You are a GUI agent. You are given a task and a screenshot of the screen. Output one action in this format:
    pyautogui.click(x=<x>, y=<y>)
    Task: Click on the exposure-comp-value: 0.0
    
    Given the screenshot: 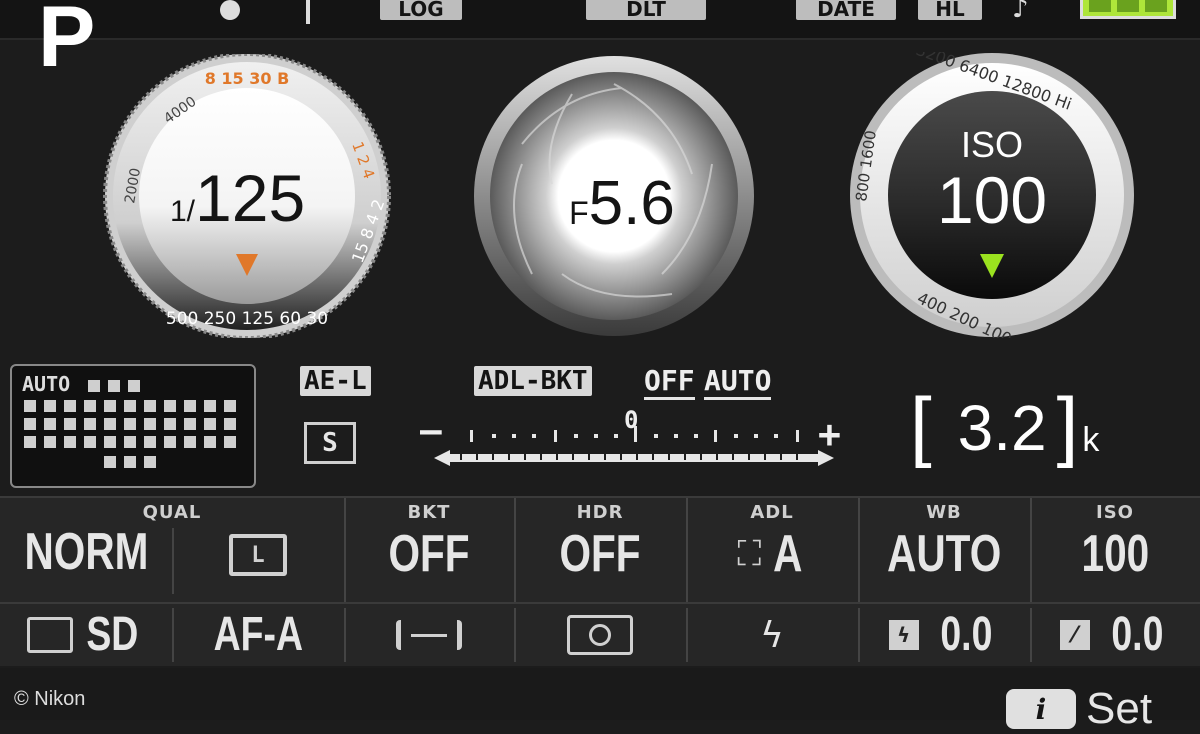 What is the action you would take?
    pyautogui.click(x=1137, y=634)
    